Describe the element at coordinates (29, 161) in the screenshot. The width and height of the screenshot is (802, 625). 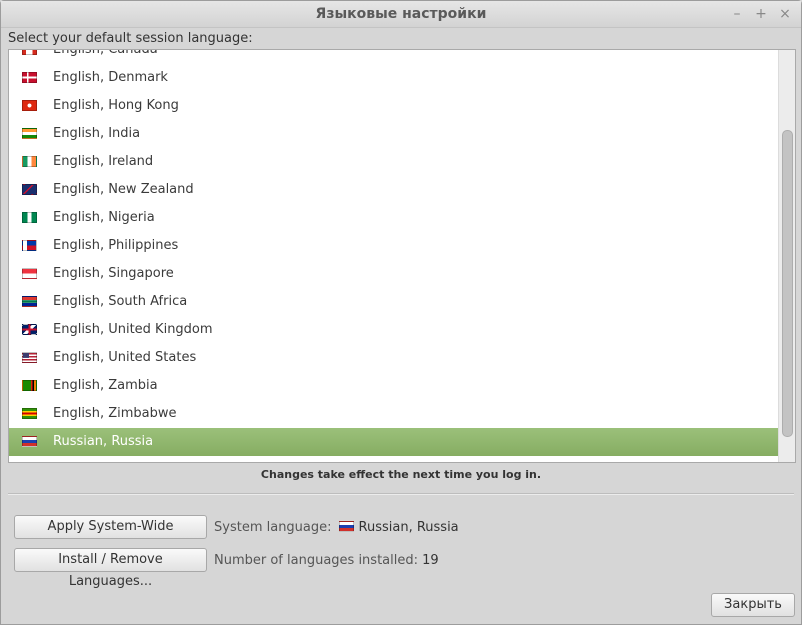
I see `ireland-flag-icon` at that location.